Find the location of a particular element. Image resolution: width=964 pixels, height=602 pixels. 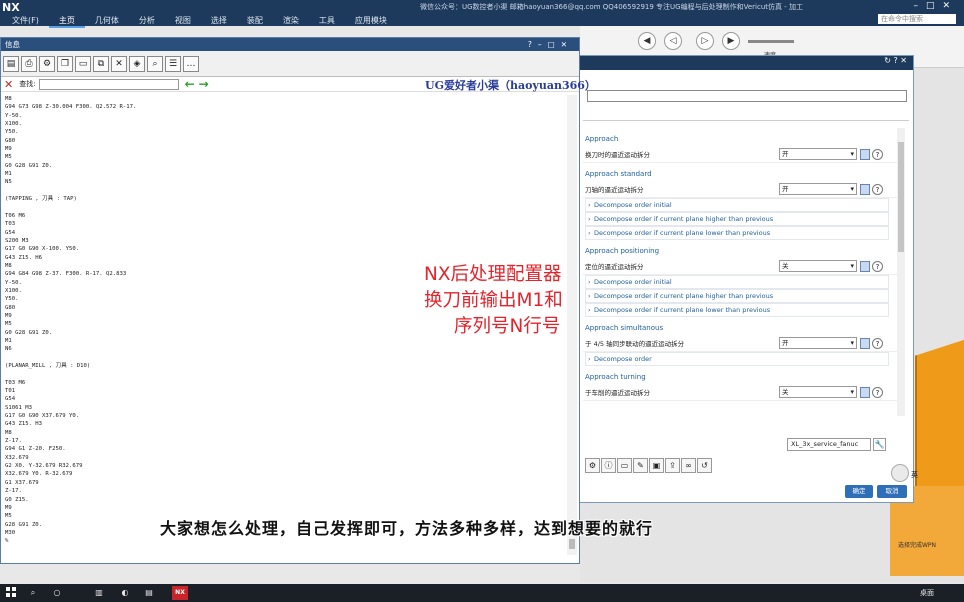

ok-button: 确定 is located at coordinates (859, 491).